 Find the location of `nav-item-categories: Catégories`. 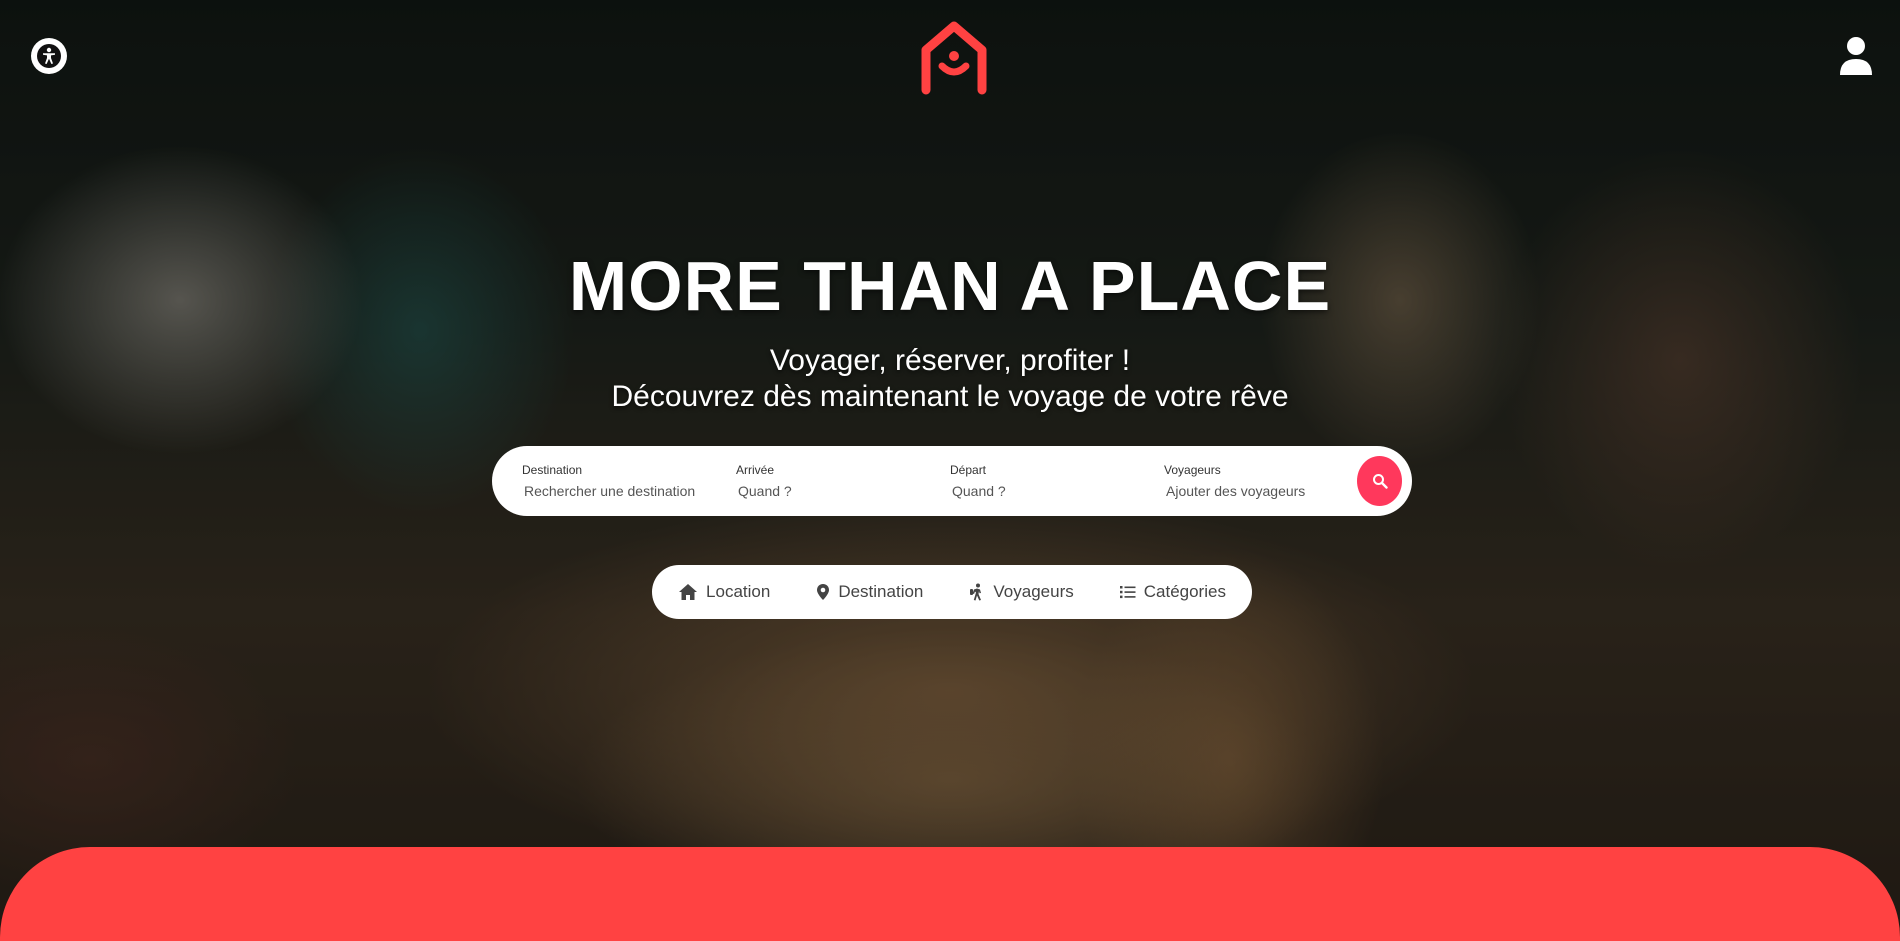

nav-item-categories: Catégories is located at coordinates (1172, 592).